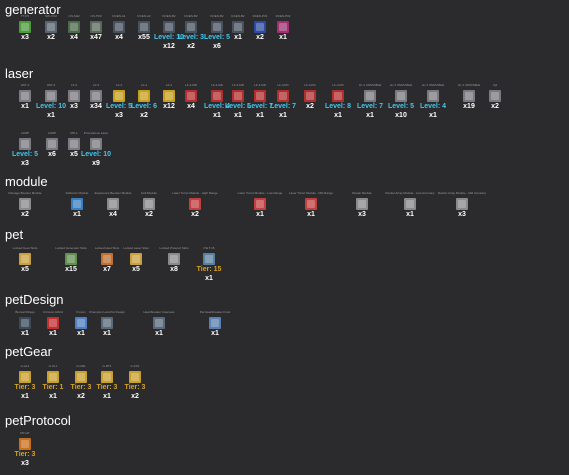 This screenshot has height=475, width=569. What do you see at coordinates (25, 85) in the screenshot?
I see `item-name: HST-1` at bounding box center [25, 85].